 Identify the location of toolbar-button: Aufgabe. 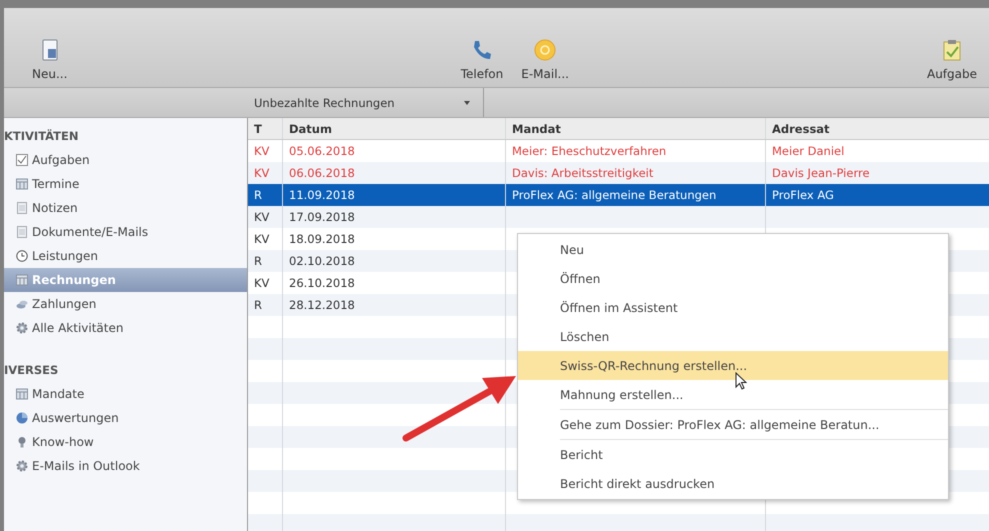
(951, 60).